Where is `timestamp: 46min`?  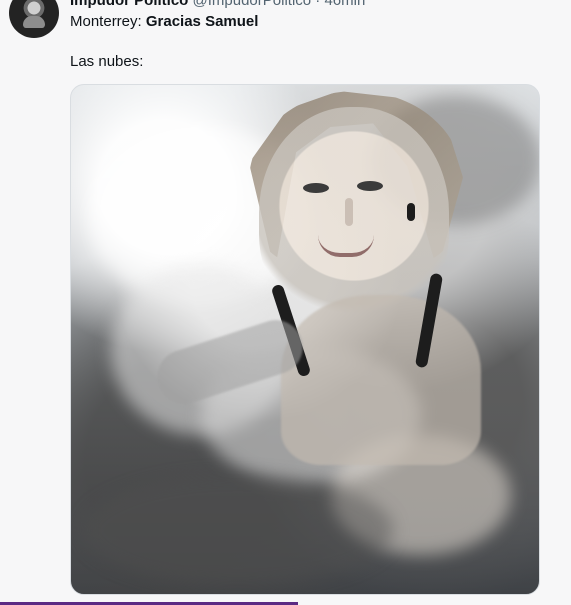
timestamp: 46min is located at coordinates (344, 4).